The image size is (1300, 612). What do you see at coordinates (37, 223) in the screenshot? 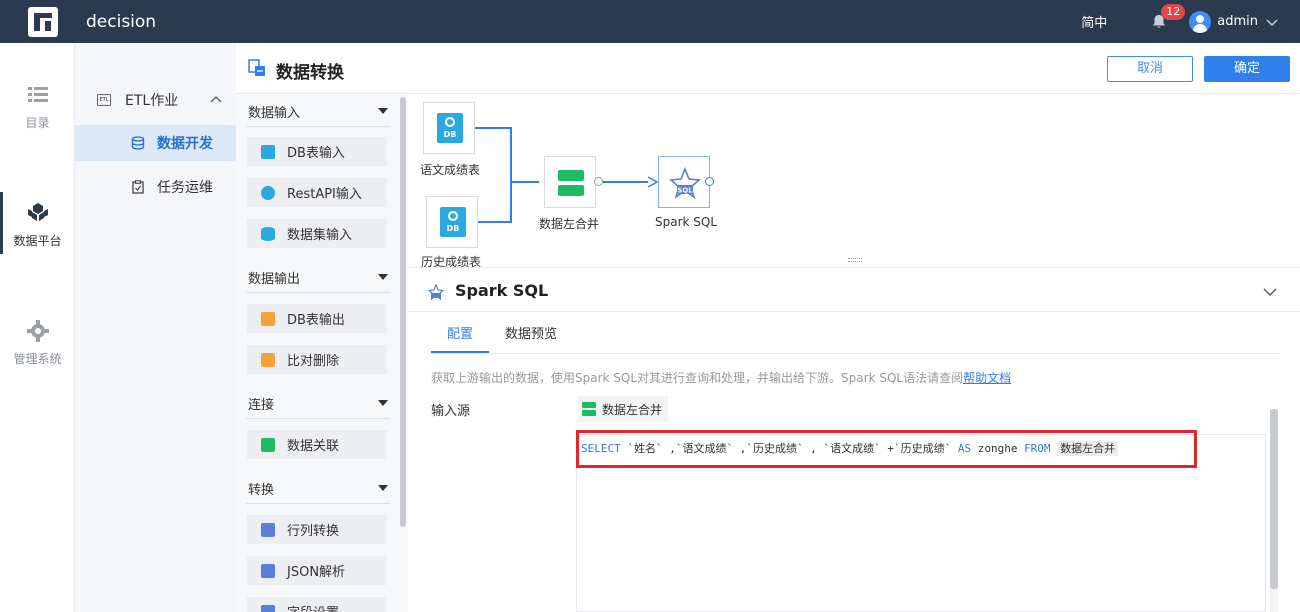
I see `nav-item-data-platform: 数据平台` at bounding box center [37, 223].